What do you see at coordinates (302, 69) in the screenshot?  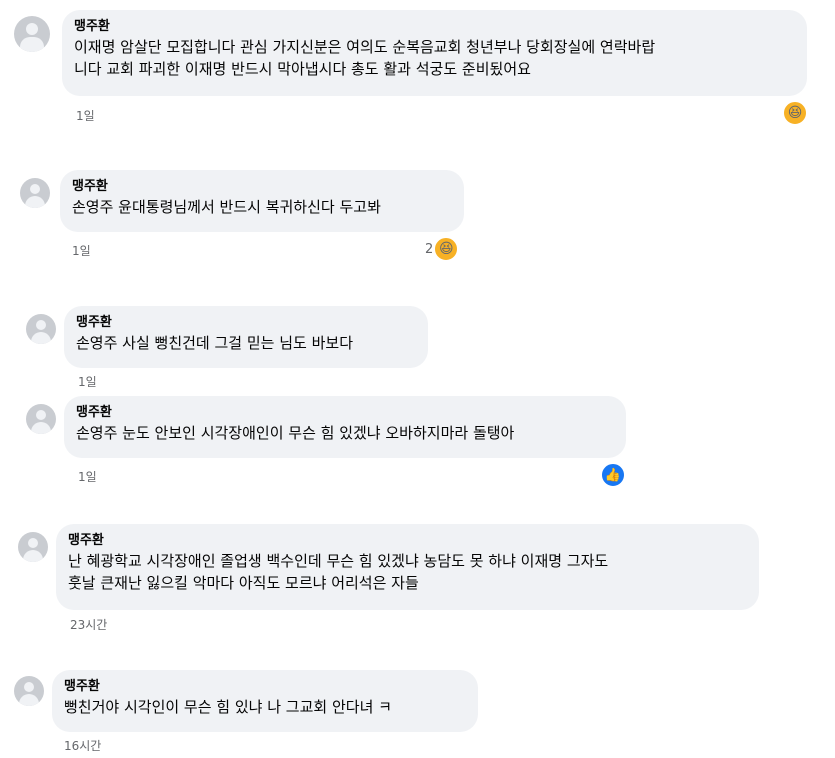 I see `comment-text-line: 니다 교회 파괴한 이재명 반드시 막아냅시다 총도 활과 석궁도 준비됬어요` at bounding box center [302, 69].